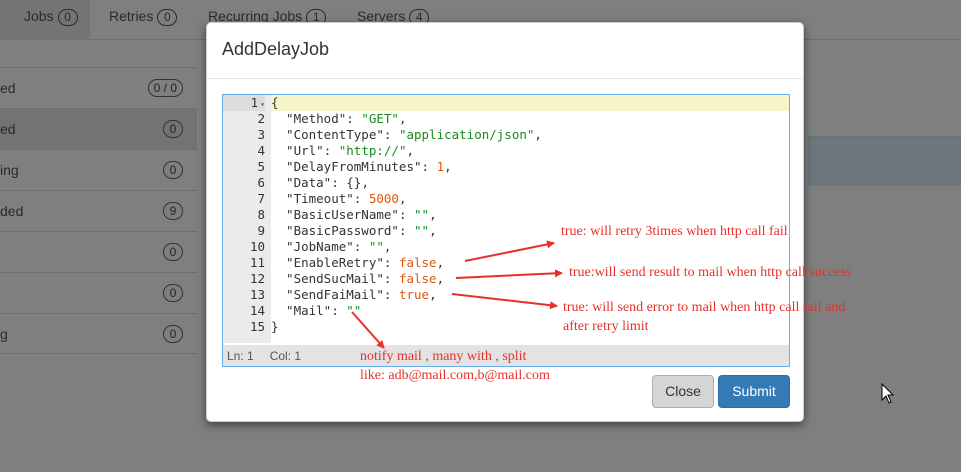 The image size is (961, 472). What do you see at coordinates (257, 278) in the screenshot?
I see `line-number: 12` at bounding box center [257, 278].